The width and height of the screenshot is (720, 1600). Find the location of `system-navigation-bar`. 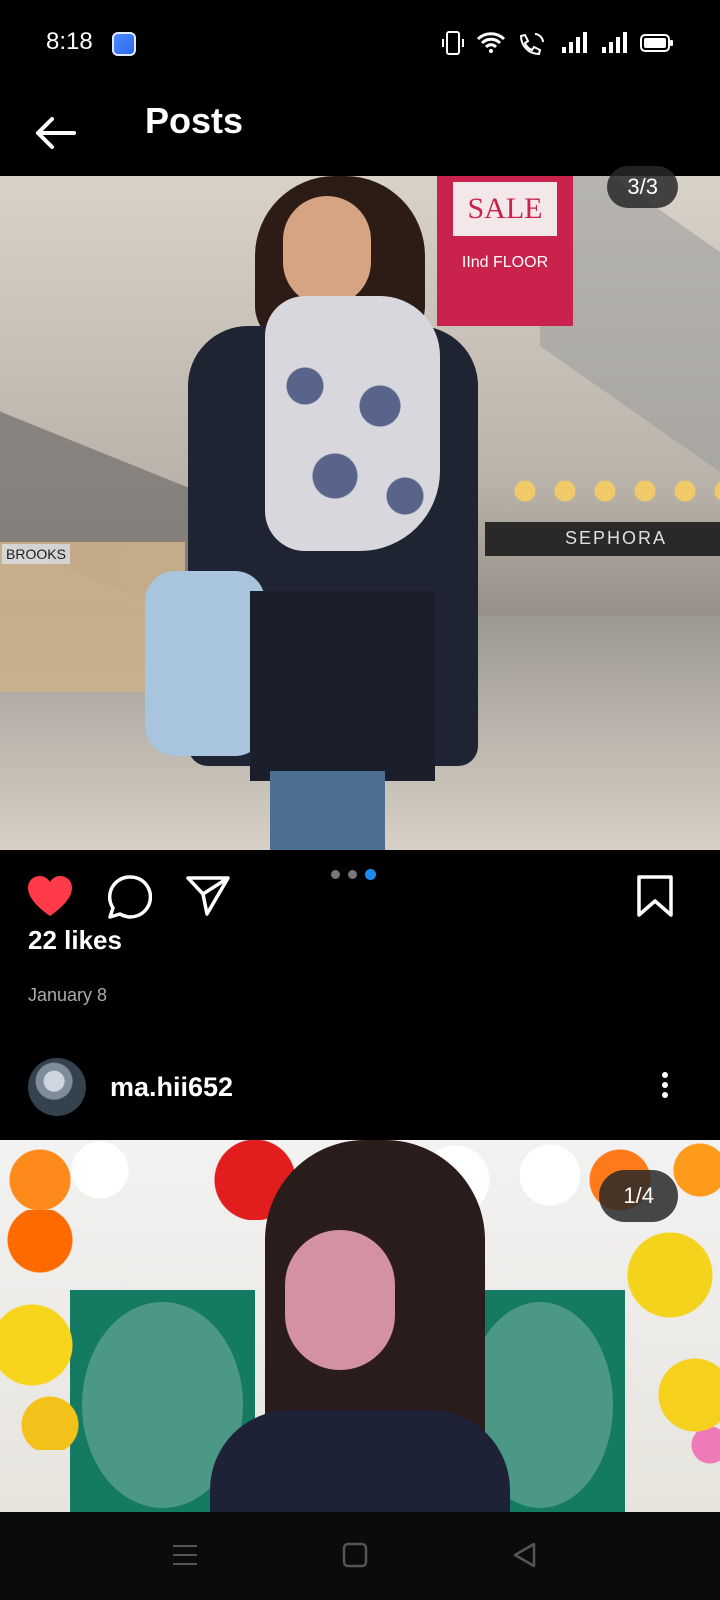

system-navigation-bar is located at coordinates (360, 1556).